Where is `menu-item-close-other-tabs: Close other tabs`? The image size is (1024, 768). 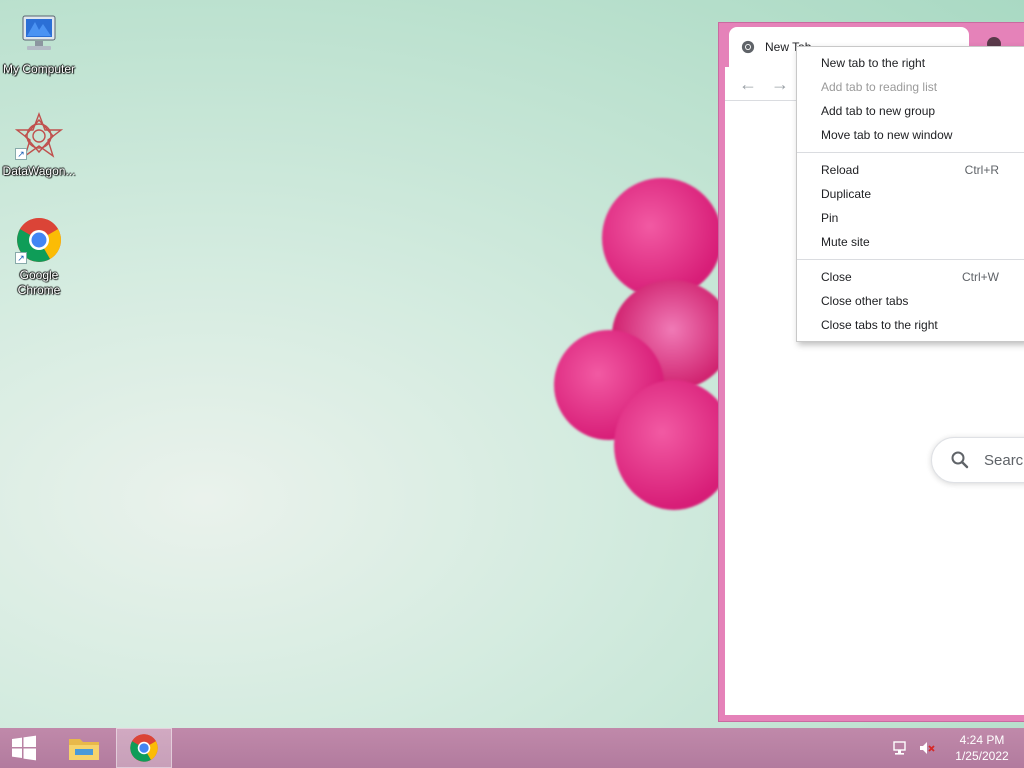
menu-item-close-other-tabs: Close other tabs is located at coordinates (910, 301).